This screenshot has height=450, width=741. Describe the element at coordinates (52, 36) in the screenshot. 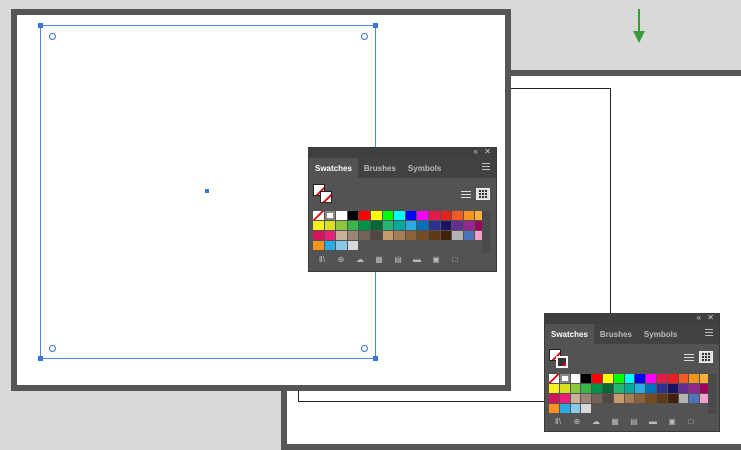

I see `corner-widget-tl` at that location.